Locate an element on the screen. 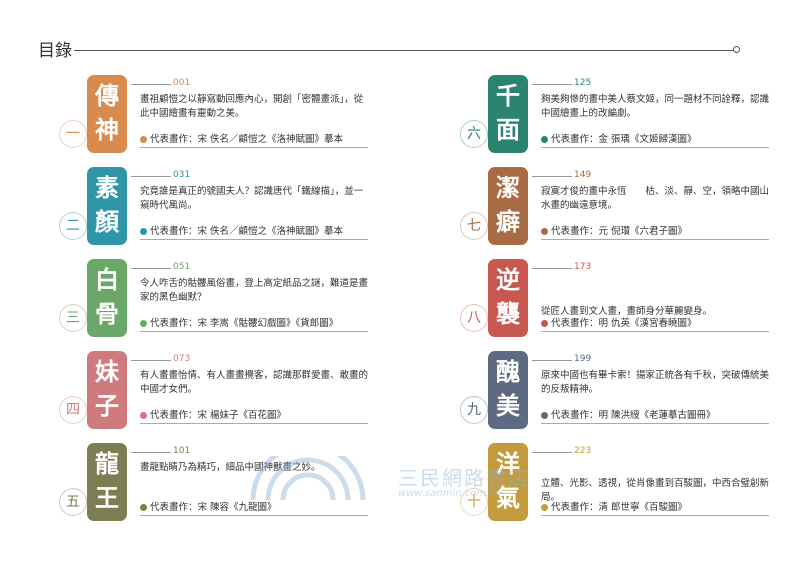 The image size is (800, 568). chapter-number: 三 is located at coordinates (73, 318).